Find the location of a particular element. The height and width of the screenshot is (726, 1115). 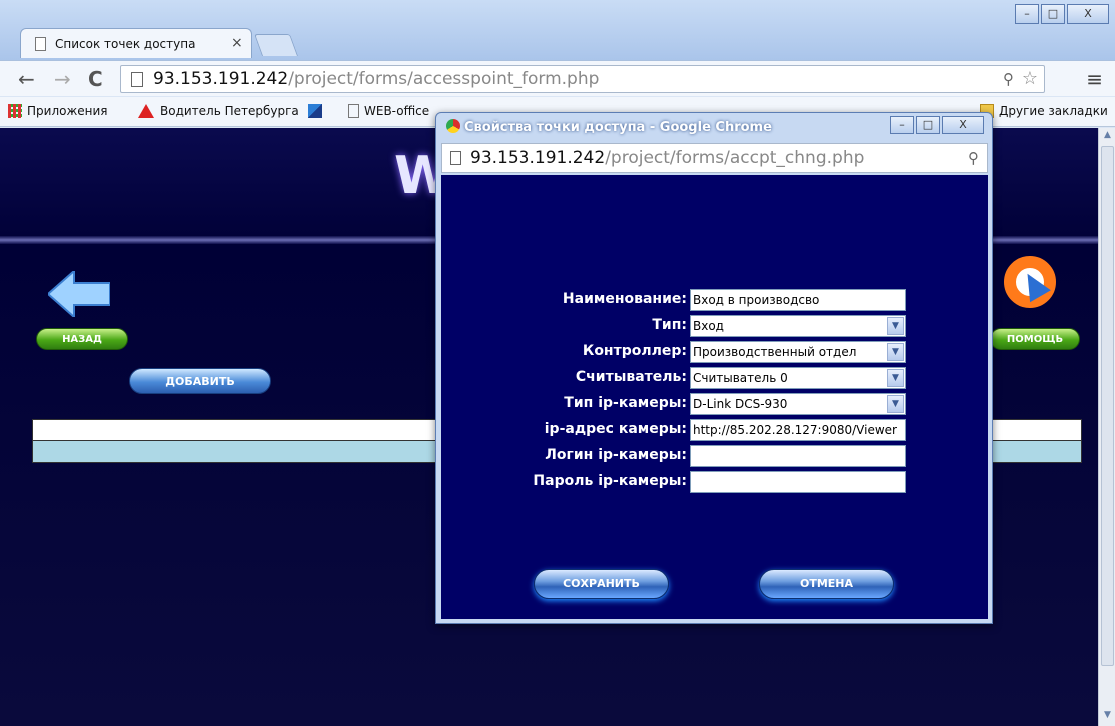

form-row-controller: Контроллер: Производственный отдел ▼ is located at coordinates (714, 352).